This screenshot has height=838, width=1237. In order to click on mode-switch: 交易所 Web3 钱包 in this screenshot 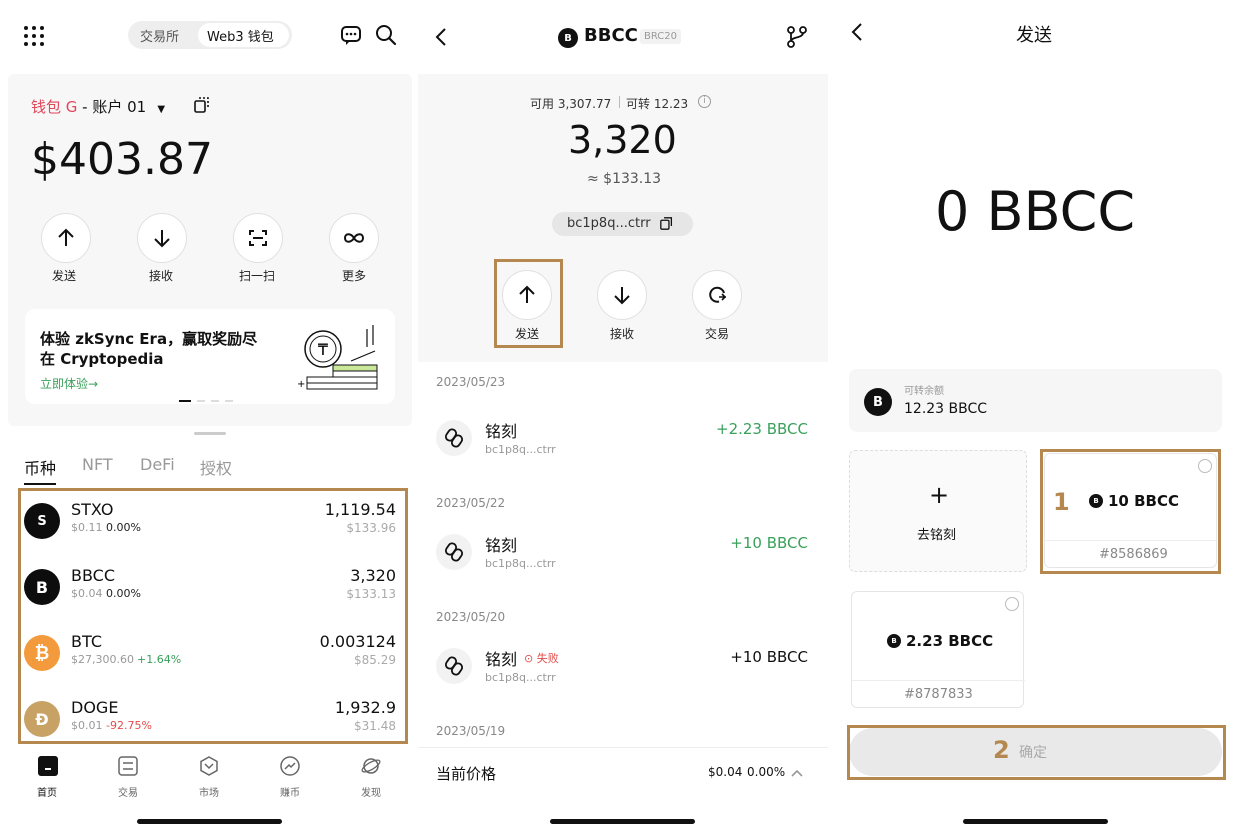, I will do `click(210, 35)`.